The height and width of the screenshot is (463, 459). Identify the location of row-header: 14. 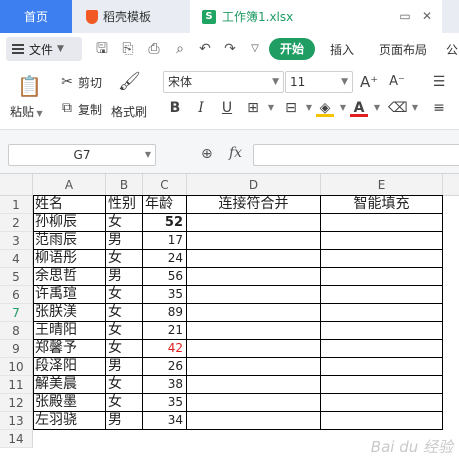
(16, 439).